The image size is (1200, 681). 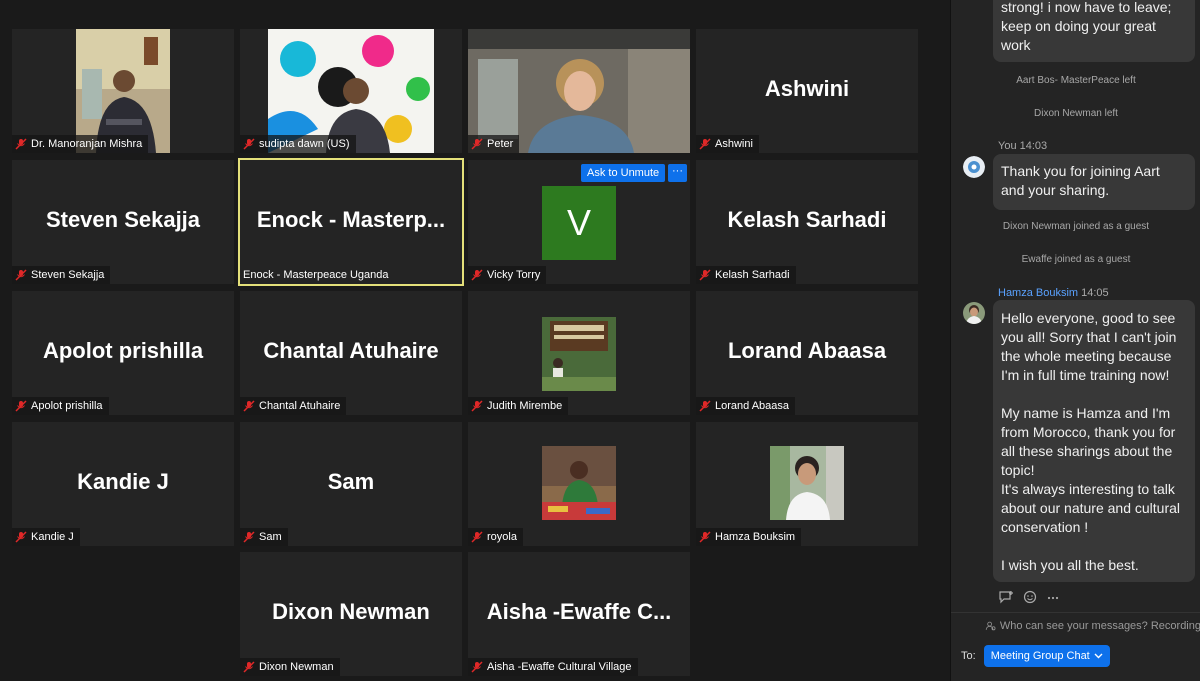 What do you see at coordinates (123, 350) in the screenshot?
I see `participant-display-name: Apolot prishilla` at bounding box center [123, 350].